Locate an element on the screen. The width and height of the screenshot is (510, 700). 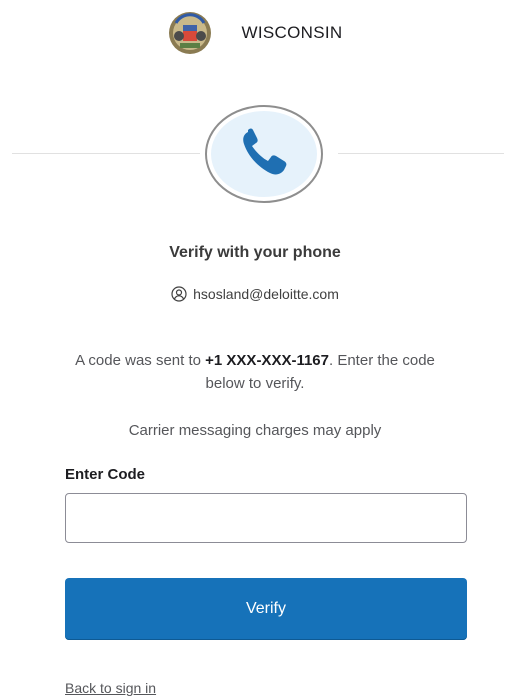
header: WISCONSIN is located at coordinates (255, 33).